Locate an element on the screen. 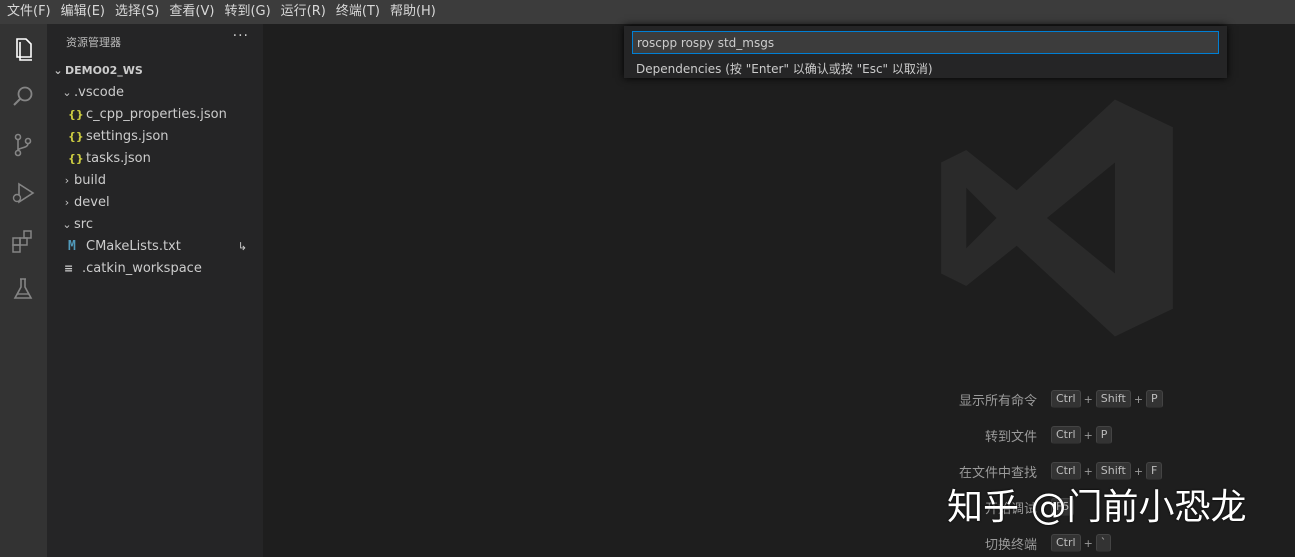 The width and height of the screenshot is (1295, 557). key-cap: ` is located at coordinates (1103, 543).